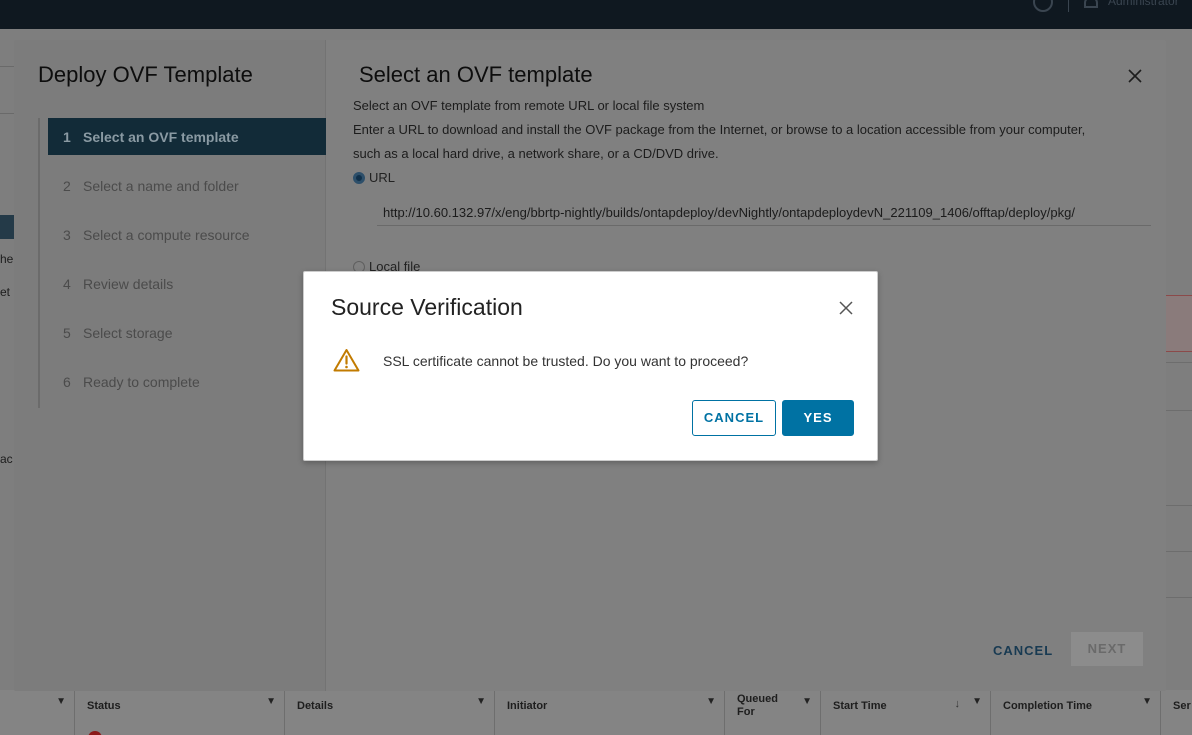 The width and height of the screenshot is (1192, 735). What do you see at coordinates (1048, 706) in the screenshot?
I see `column-label: Completion Time` at bounding box center [1048, 706].